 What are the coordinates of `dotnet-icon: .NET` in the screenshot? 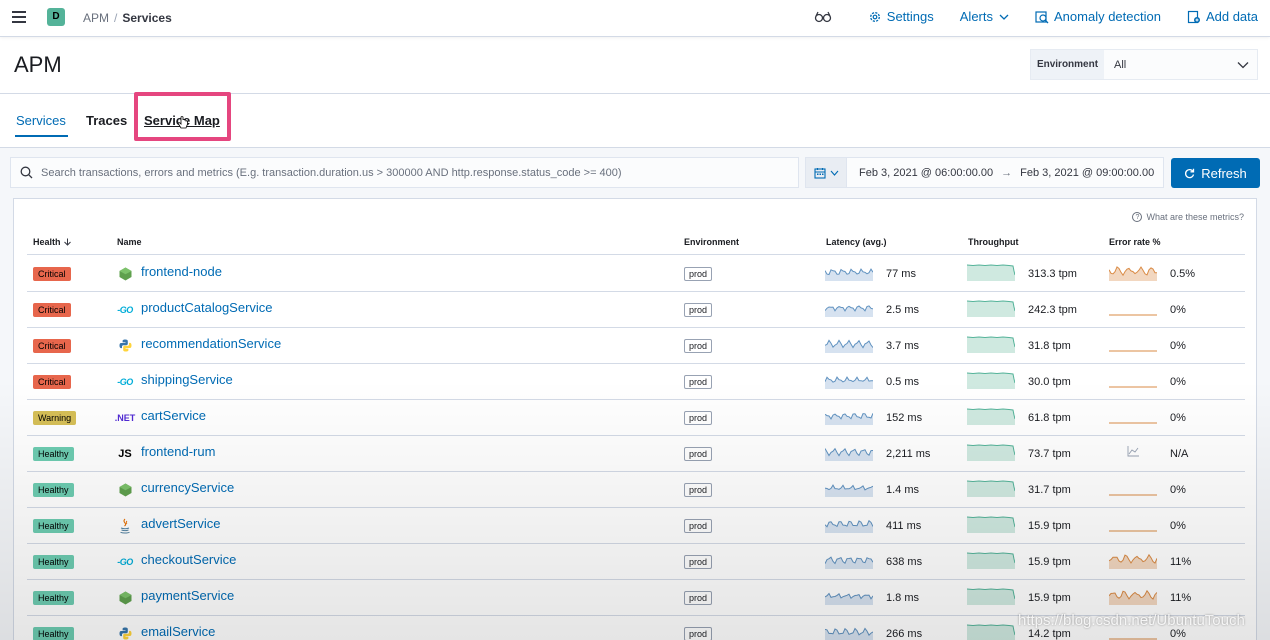 It's located at (125, 417).